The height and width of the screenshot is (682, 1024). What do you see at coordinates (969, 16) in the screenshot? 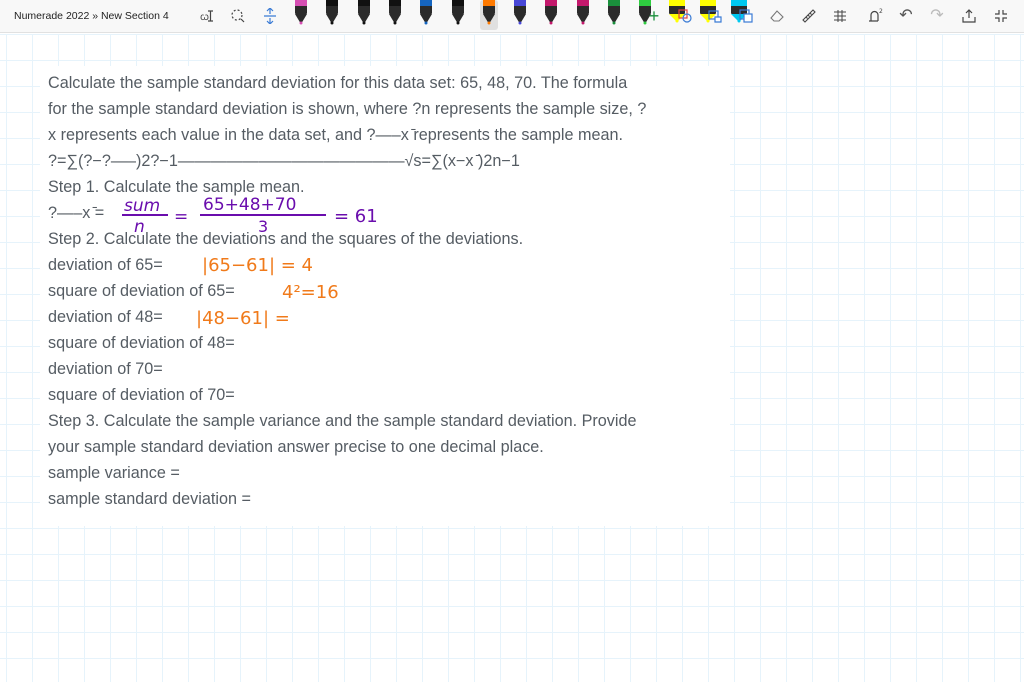
I see `share-icon` at bounding box center [969, 16].